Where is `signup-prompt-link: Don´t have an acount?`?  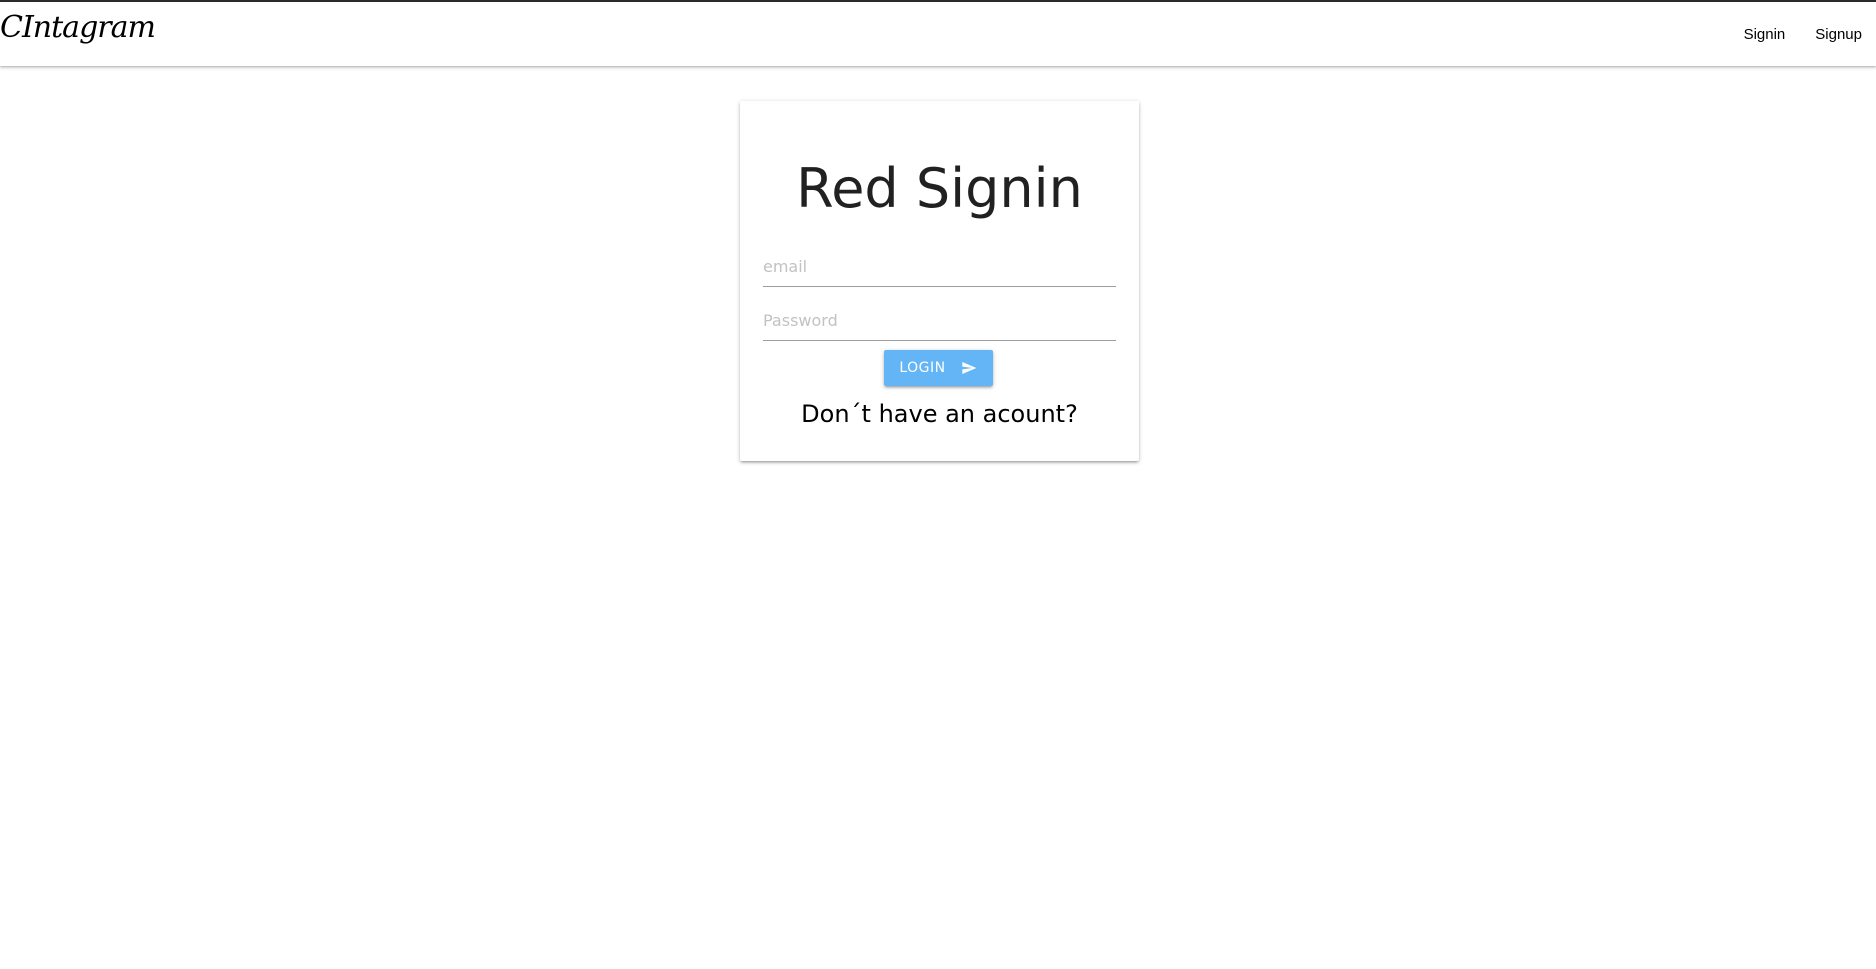 signup-prompt-link: Don´t have an acount? is located at coordinates (939, 414).